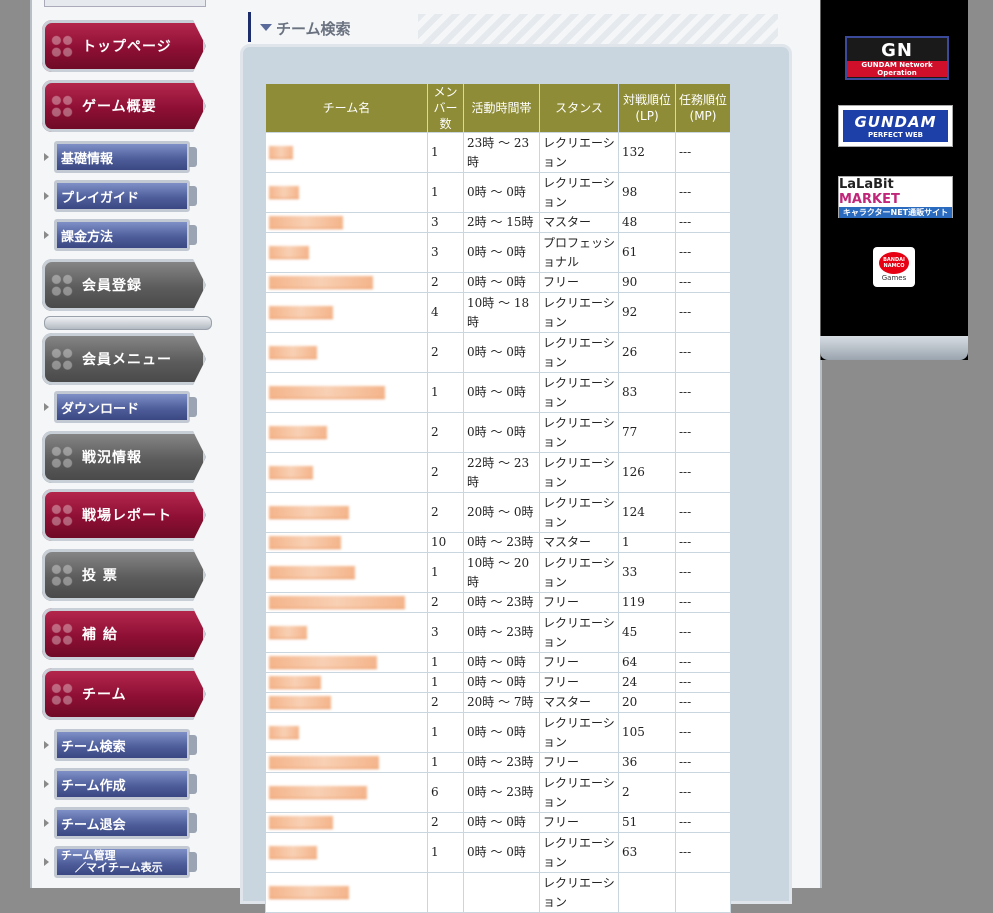  Describe the element at coordinates (124, 106) in the screenshot. I see `nav-game-overview: ゲーム概要` at that location.